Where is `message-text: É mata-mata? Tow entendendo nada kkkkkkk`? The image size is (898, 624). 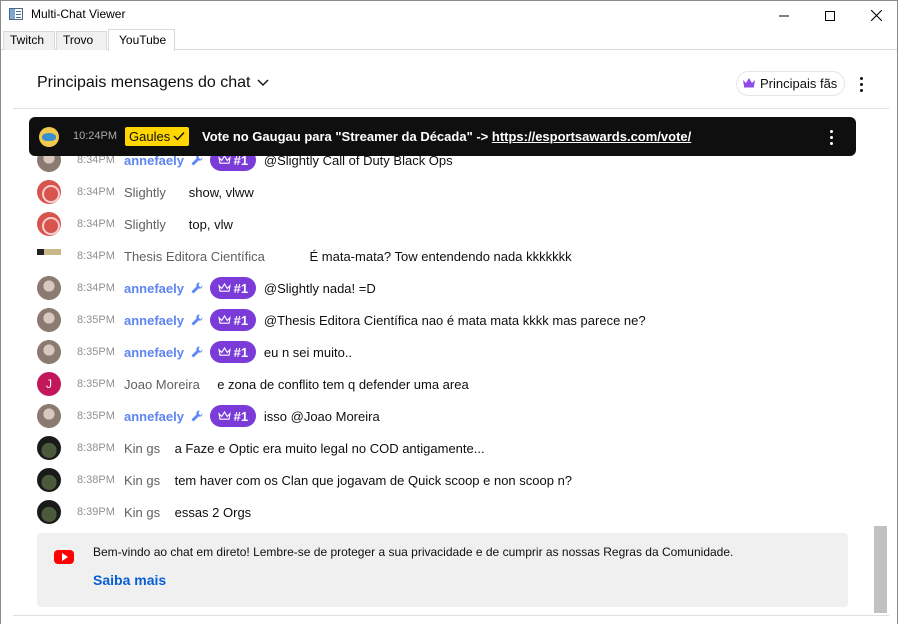 message-text: É mata-mata? Tow entendendo nada kkkkkkk is located at coordinates (440, 256).